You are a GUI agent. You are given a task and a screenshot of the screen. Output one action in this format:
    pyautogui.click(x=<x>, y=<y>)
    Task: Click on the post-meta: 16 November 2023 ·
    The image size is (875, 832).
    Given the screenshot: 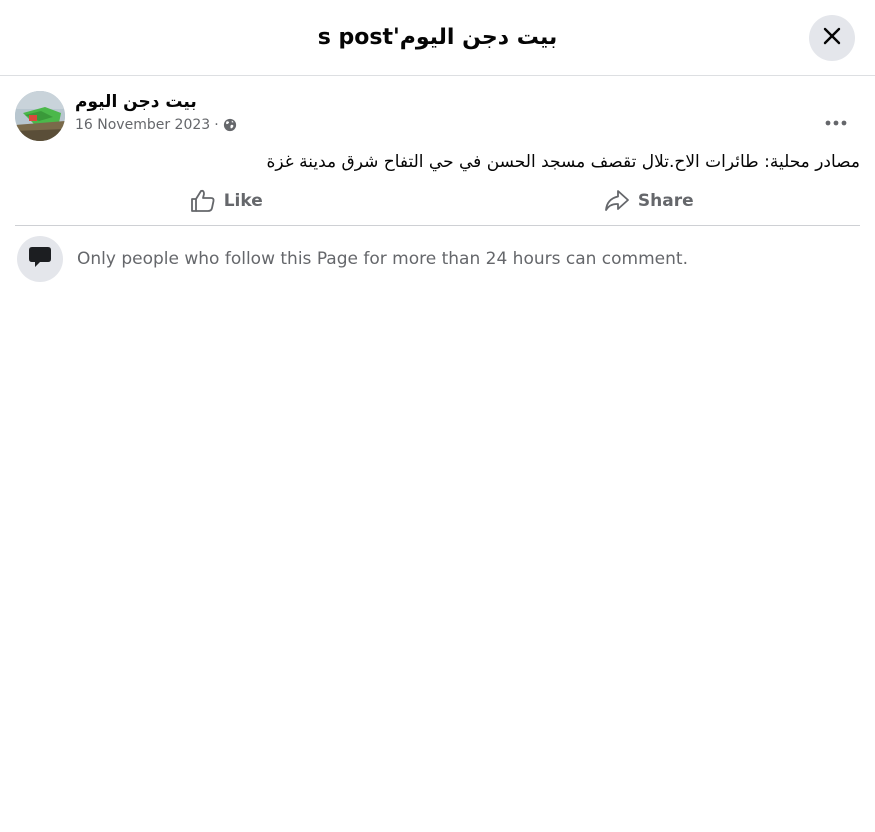 What is the action you would take?
    pyautogui.click(x=156, y=125)
    